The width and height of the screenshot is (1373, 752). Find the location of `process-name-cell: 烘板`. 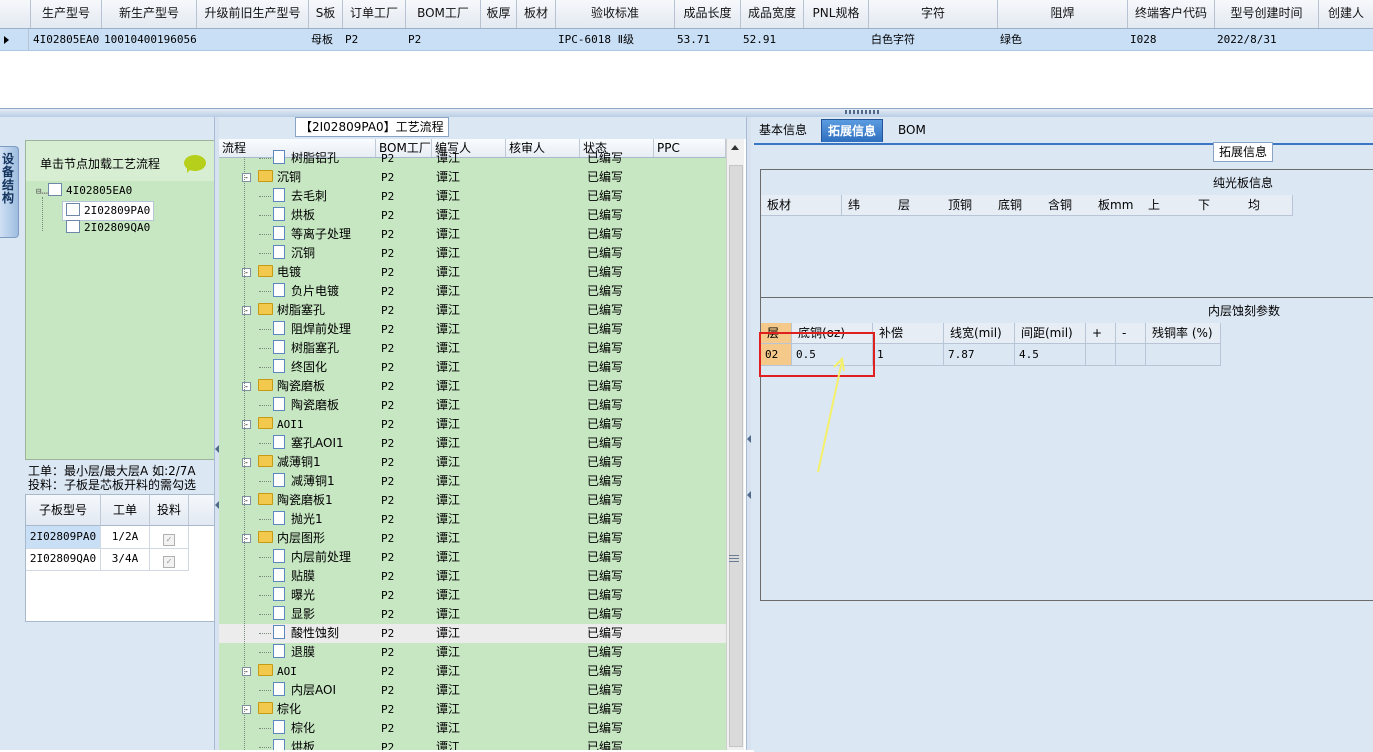

process-name-cell: 烘板 is located at coordinates (287, 215).